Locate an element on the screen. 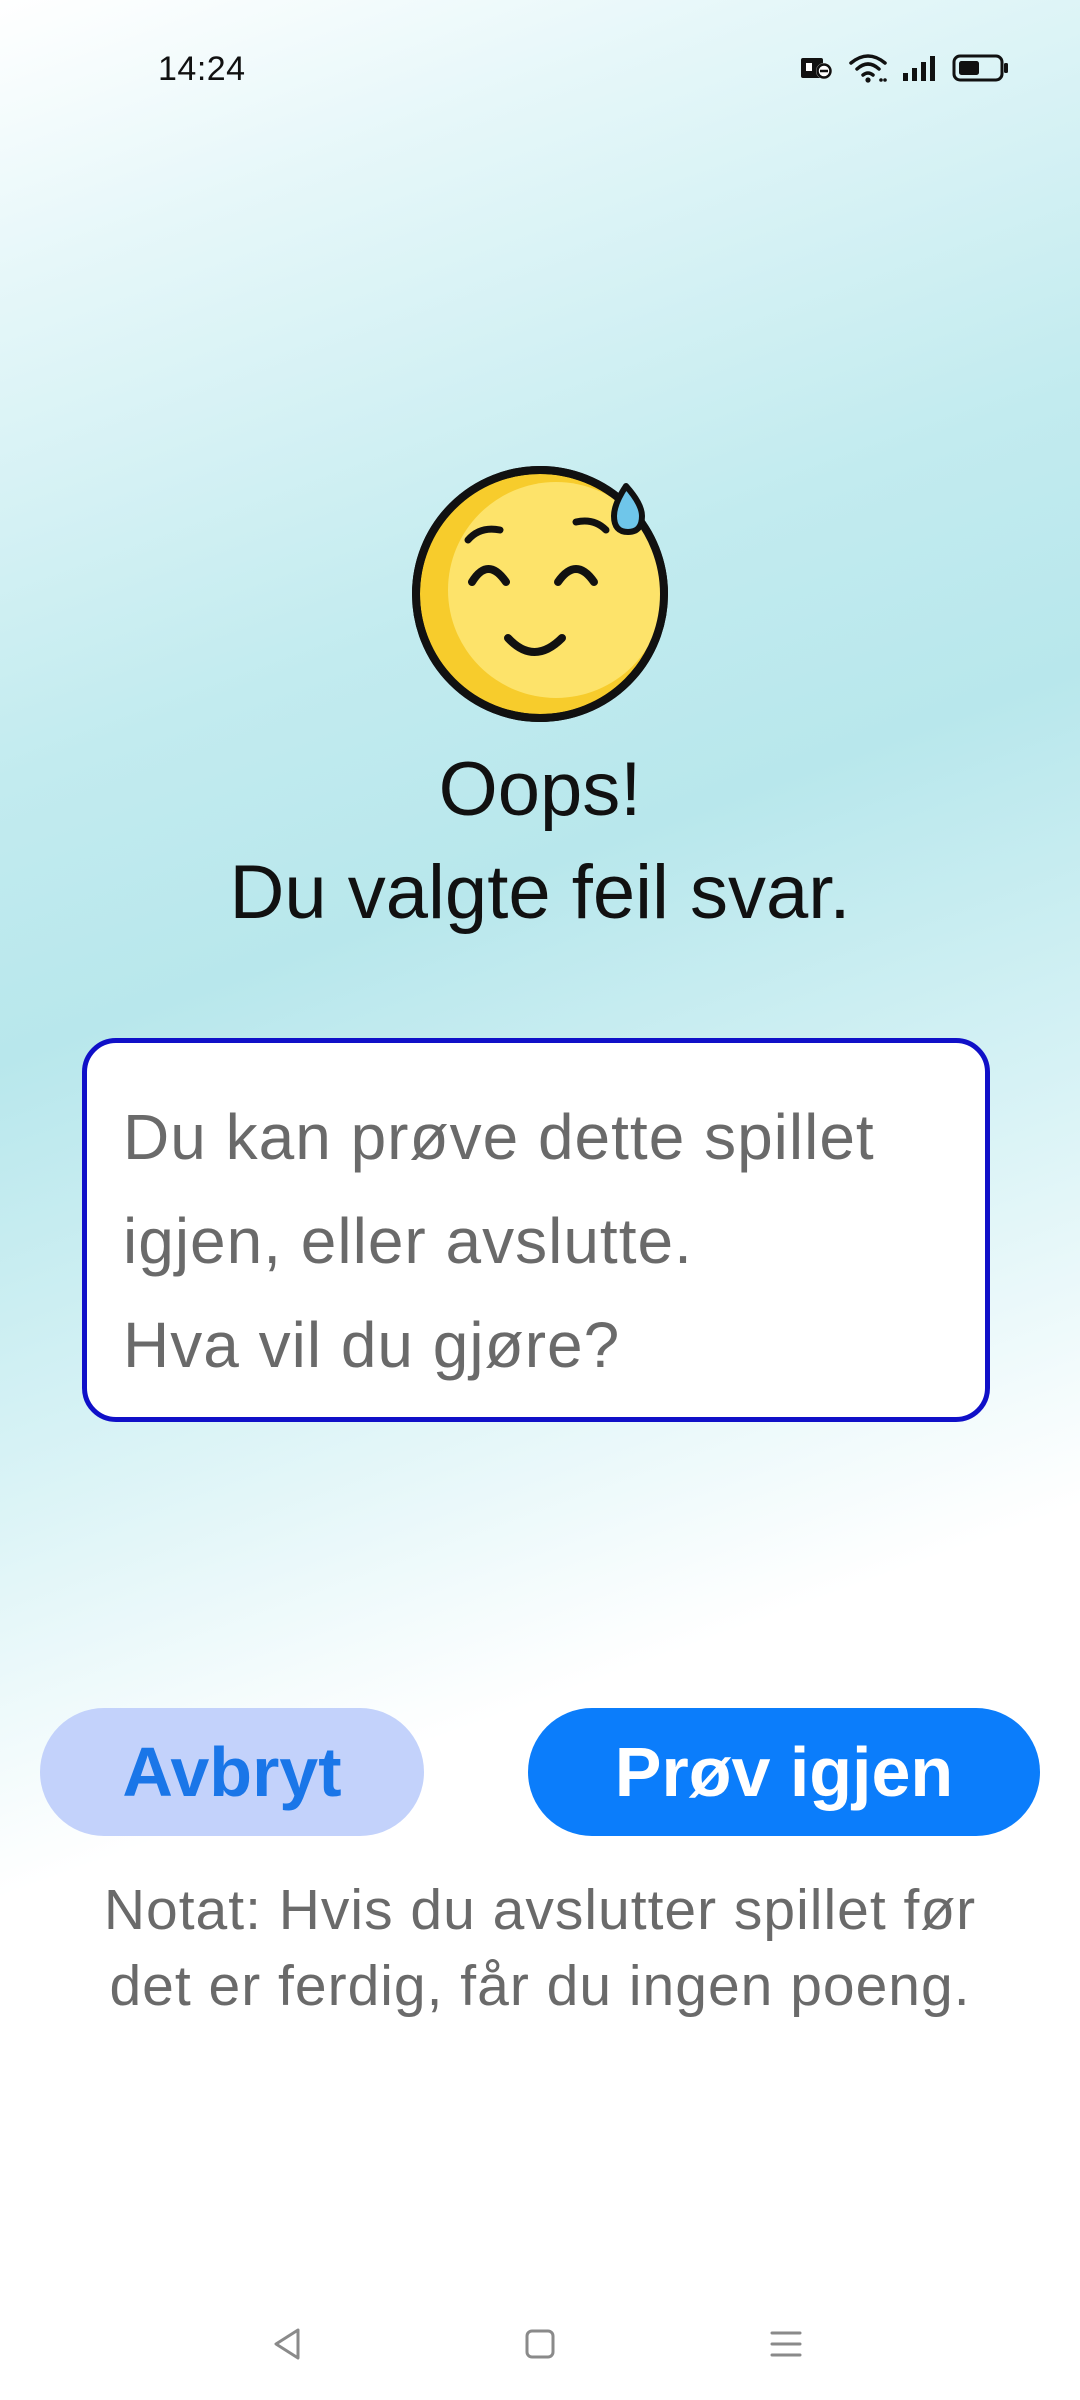 Image resolution: width=1080 pixels, height=2400 pixels. message-line: Du kan prøve dette spillet is located at coordinates (499, 1137).